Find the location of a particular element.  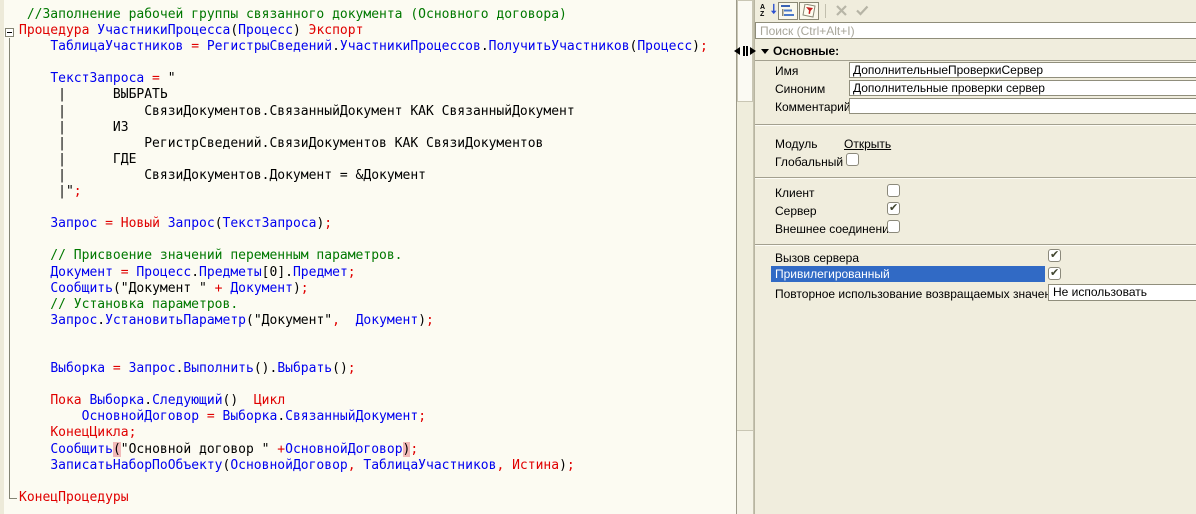

code-line: Сообщить("Документ " + Документ); is located at coordinates (363, 289).